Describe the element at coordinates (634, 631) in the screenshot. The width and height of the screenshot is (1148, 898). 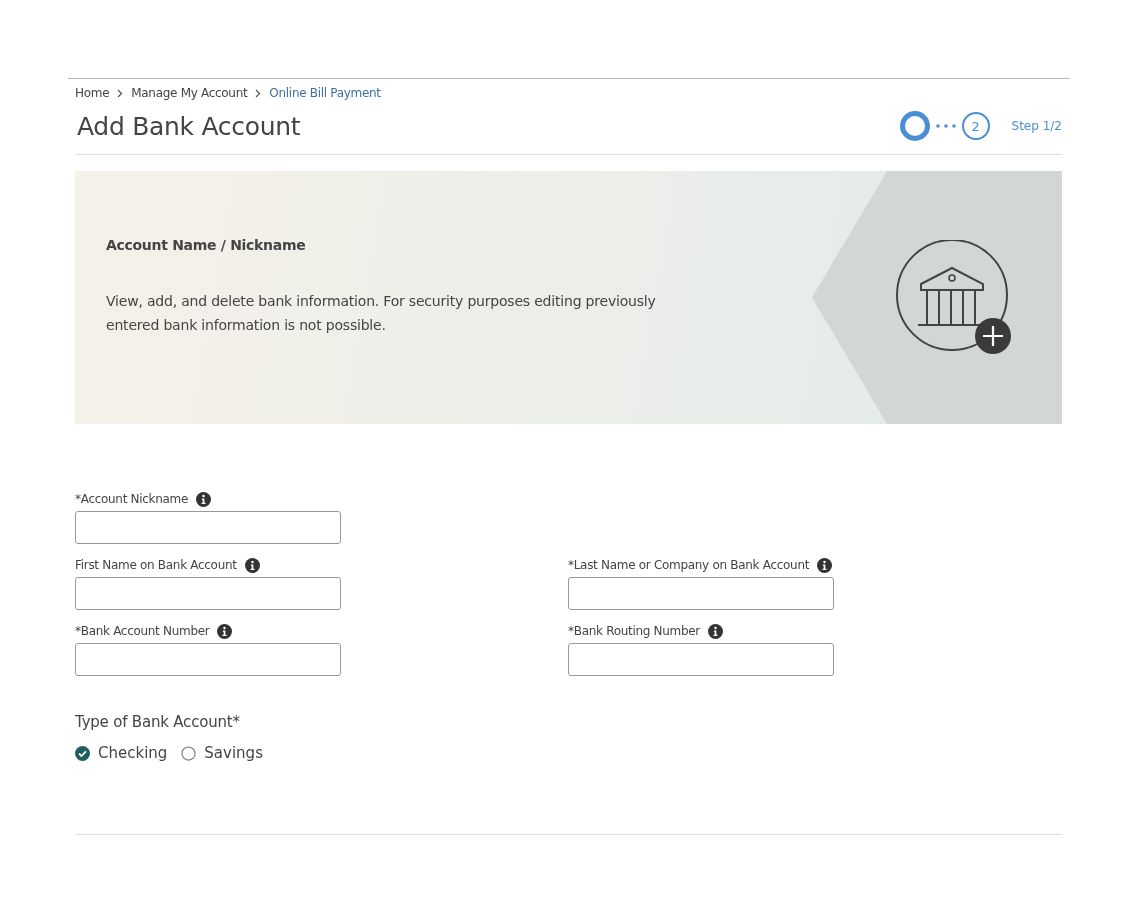
I see `field-label: *Bank Routing Number` at that location.